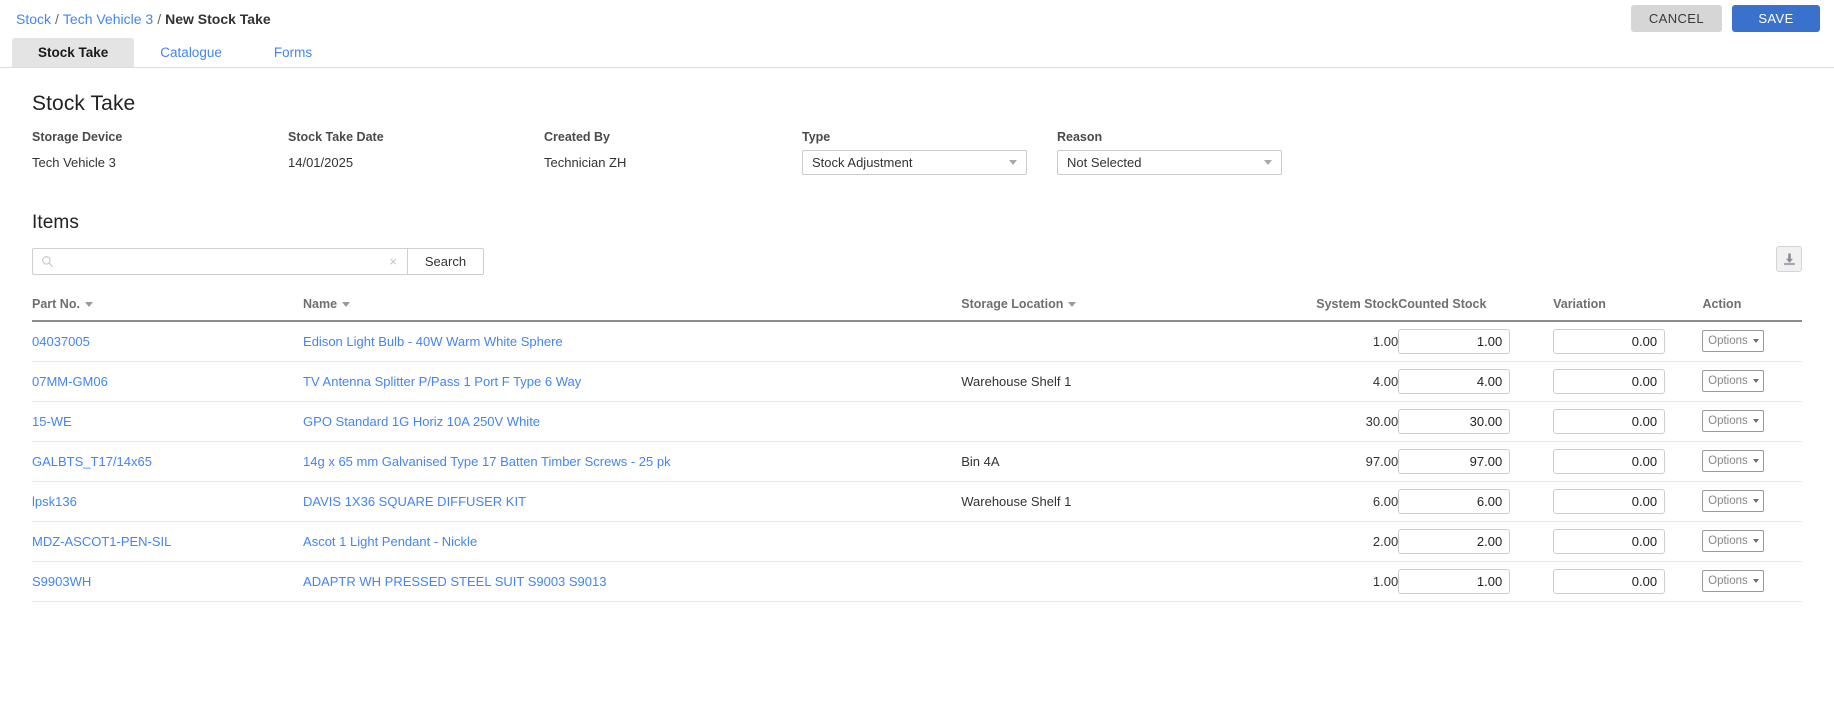  I want to click on type-select-value: Stock Adjustment, so click(862, 162).